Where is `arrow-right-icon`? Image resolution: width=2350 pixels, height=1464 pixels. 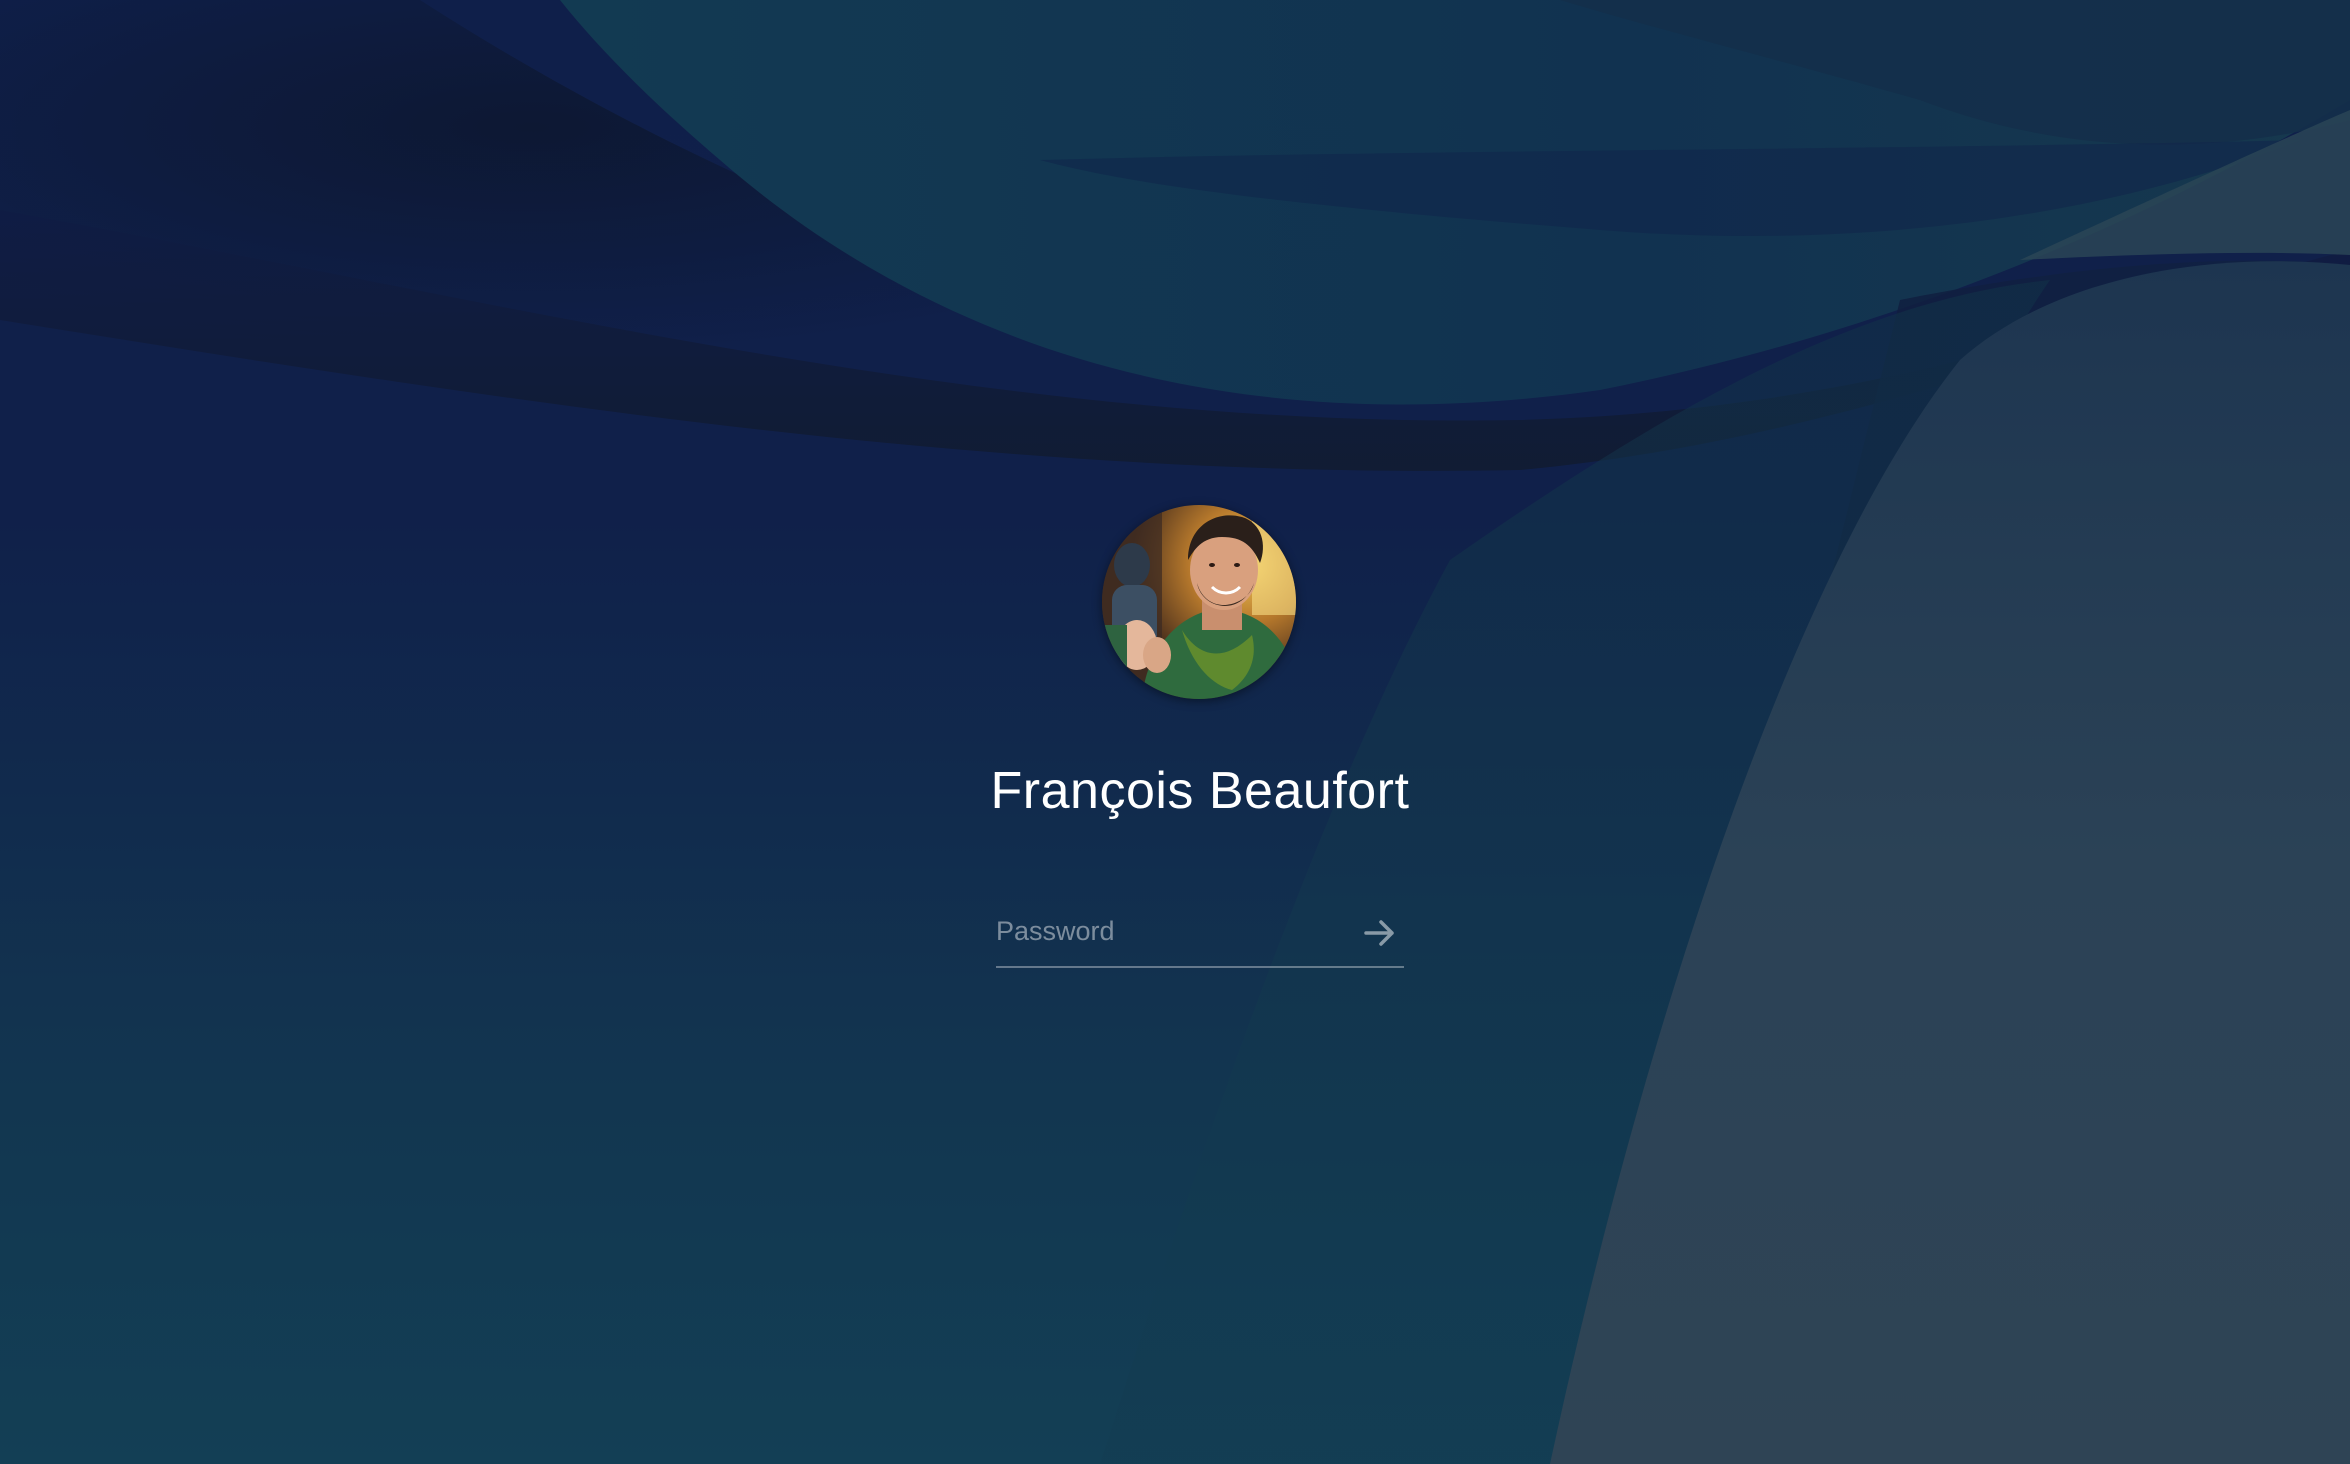 arrow-right-icon is located at coordinates (1379, 933).